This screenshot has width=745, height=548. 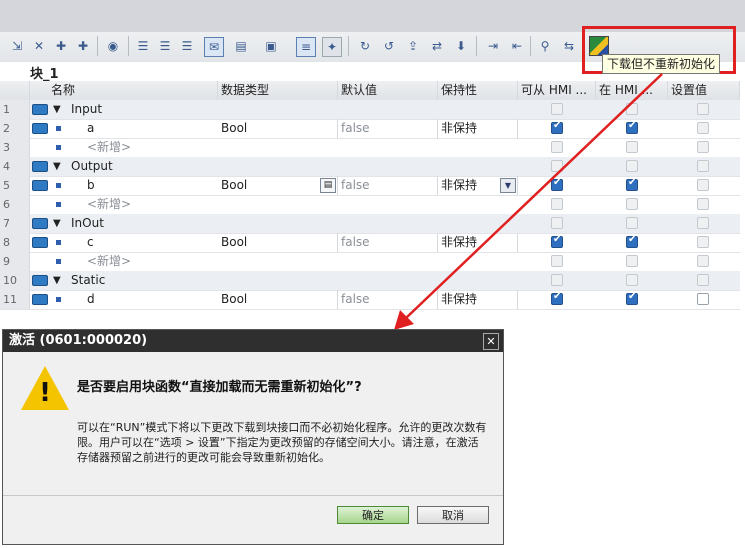 What do you see at coordinates (45, 393) in the screenshot?
I see `exclamation-icon: !` at bounding box center [45, 393].